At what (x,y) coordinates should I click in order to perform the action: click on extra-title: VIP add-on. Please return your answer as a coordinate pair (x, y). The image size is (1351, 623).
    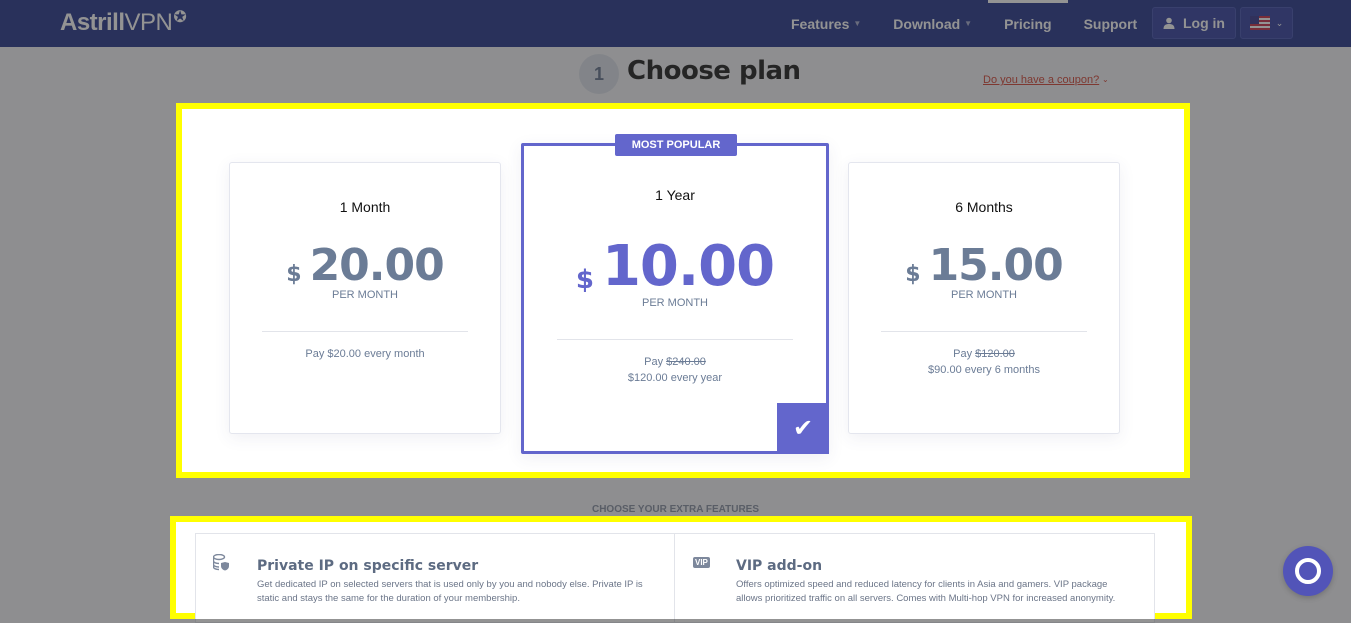
    Looking at the image, I should click on (779, 566).